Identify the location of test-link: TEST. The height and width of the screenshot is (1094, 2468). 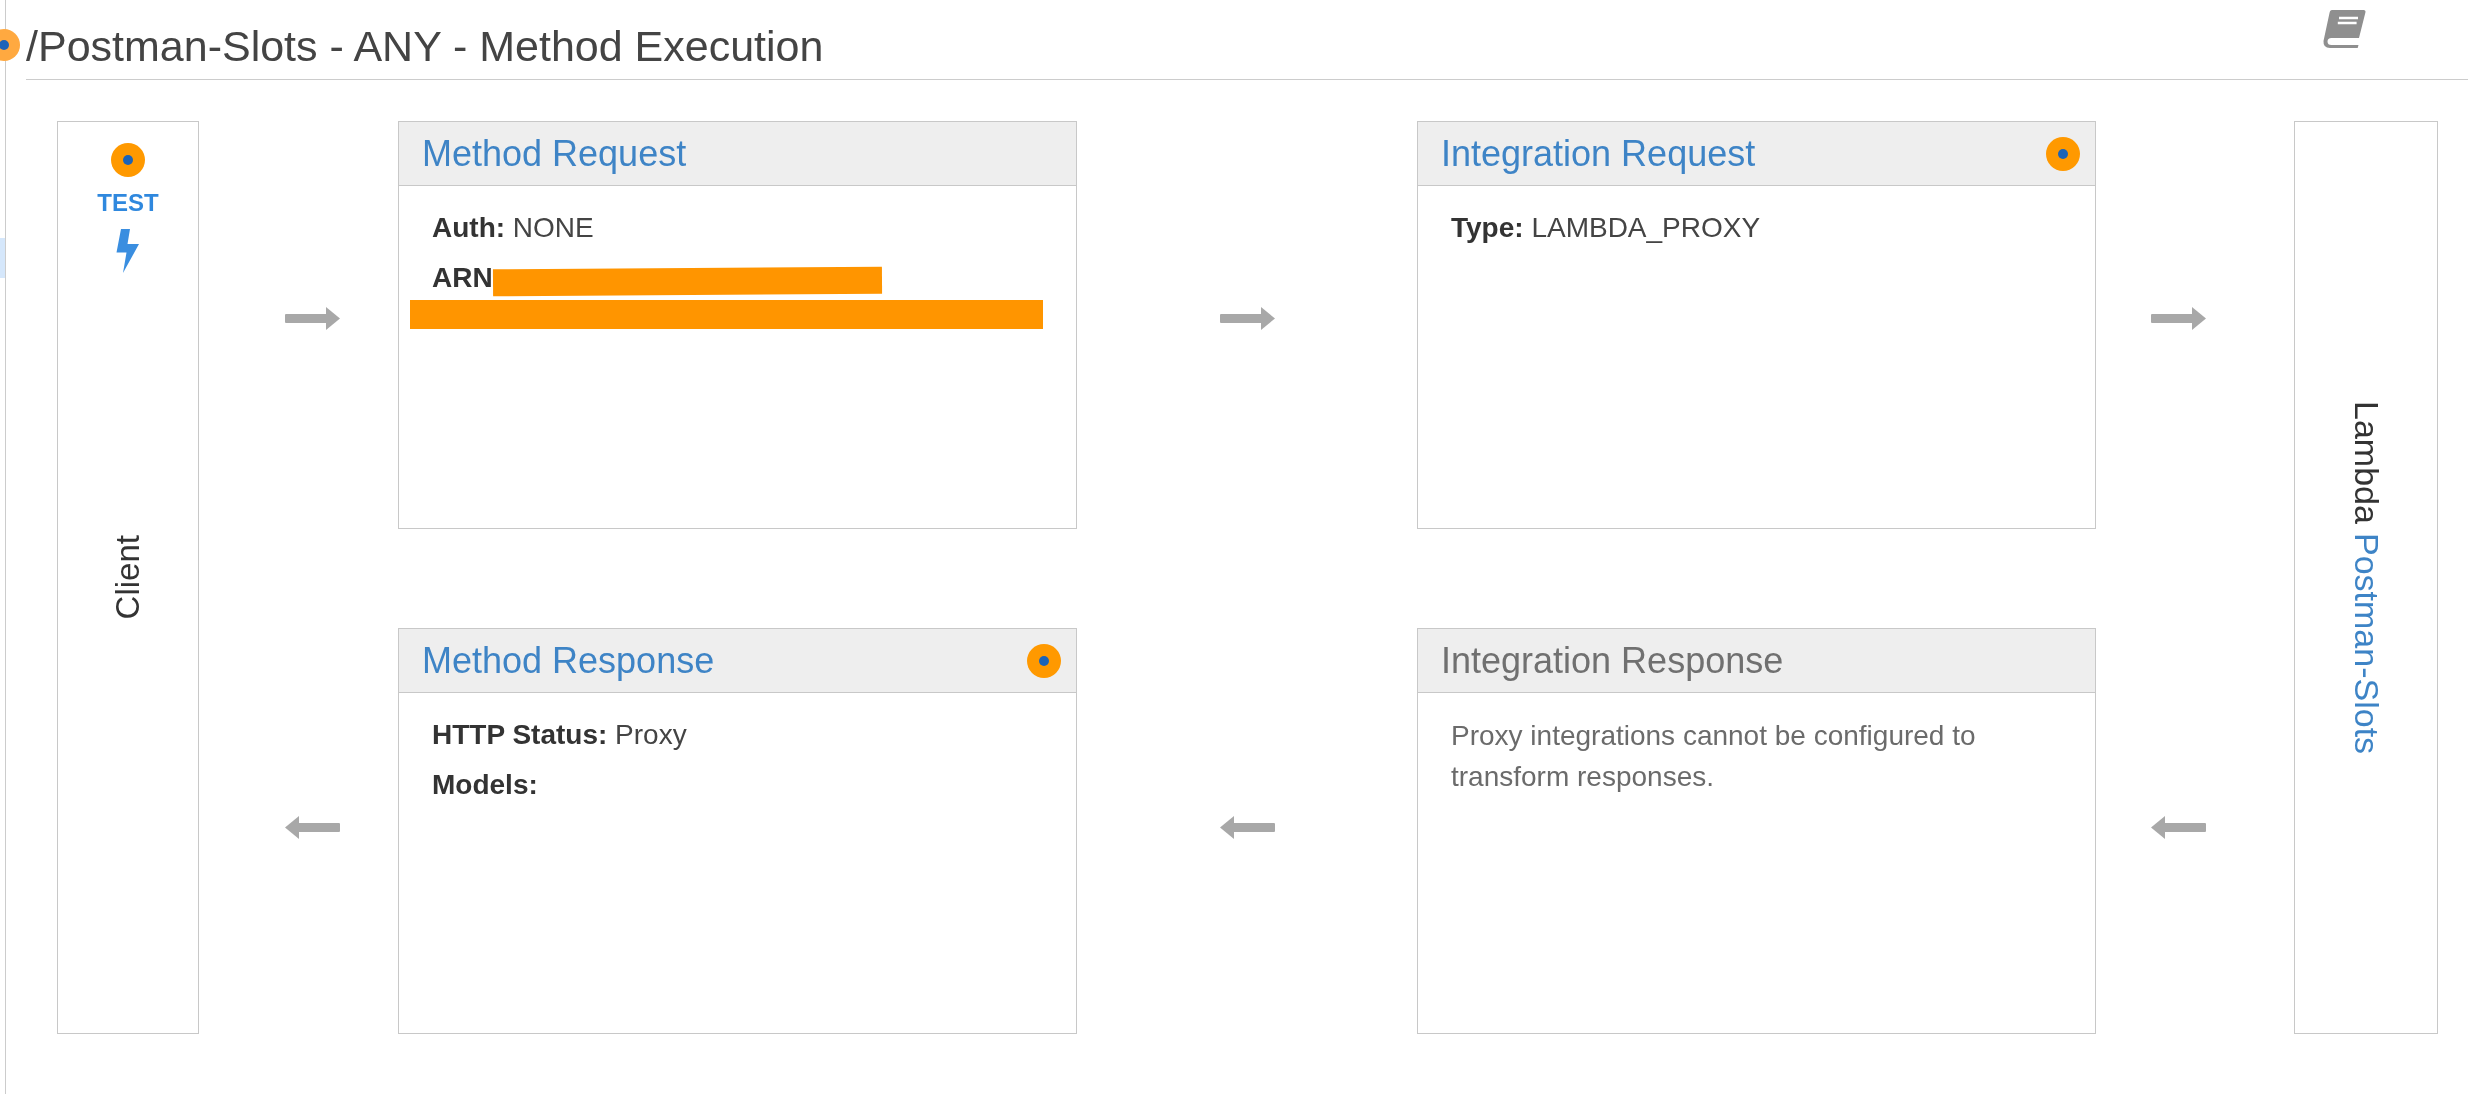
(128, 231).